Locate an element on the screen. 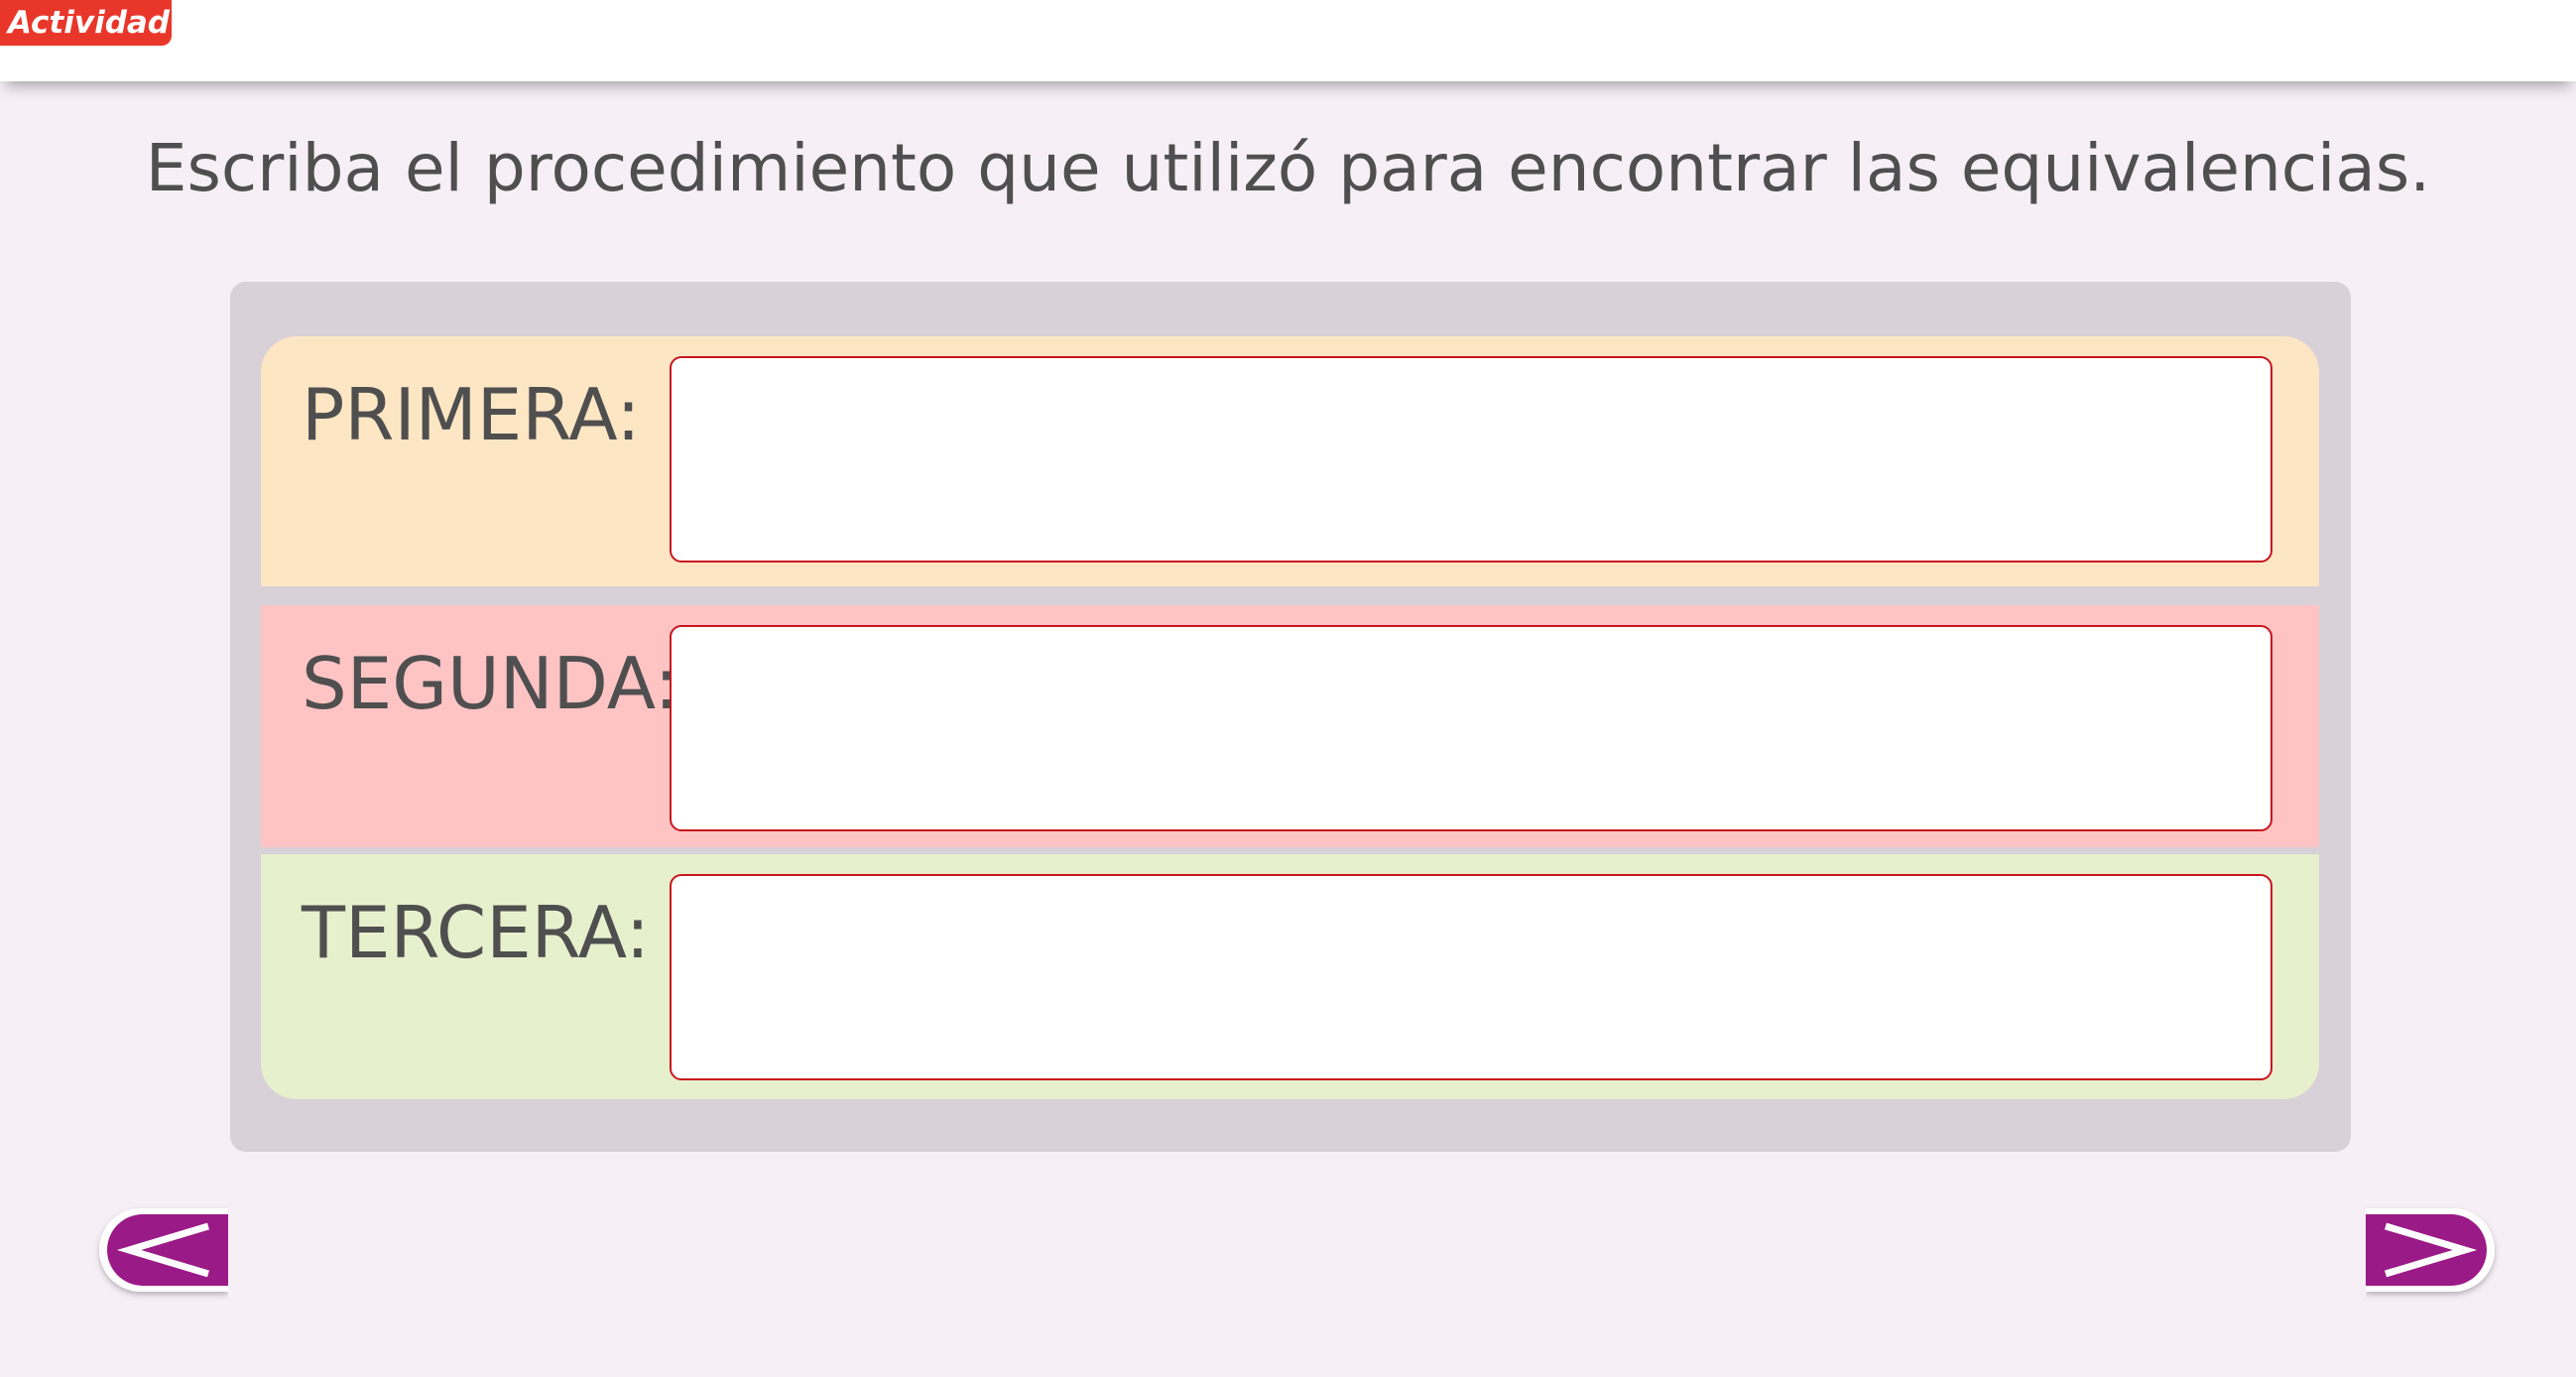 The image size is (2576, 1377). row-segunda: SEGUNDA: is located at coordinates (1290, 726).